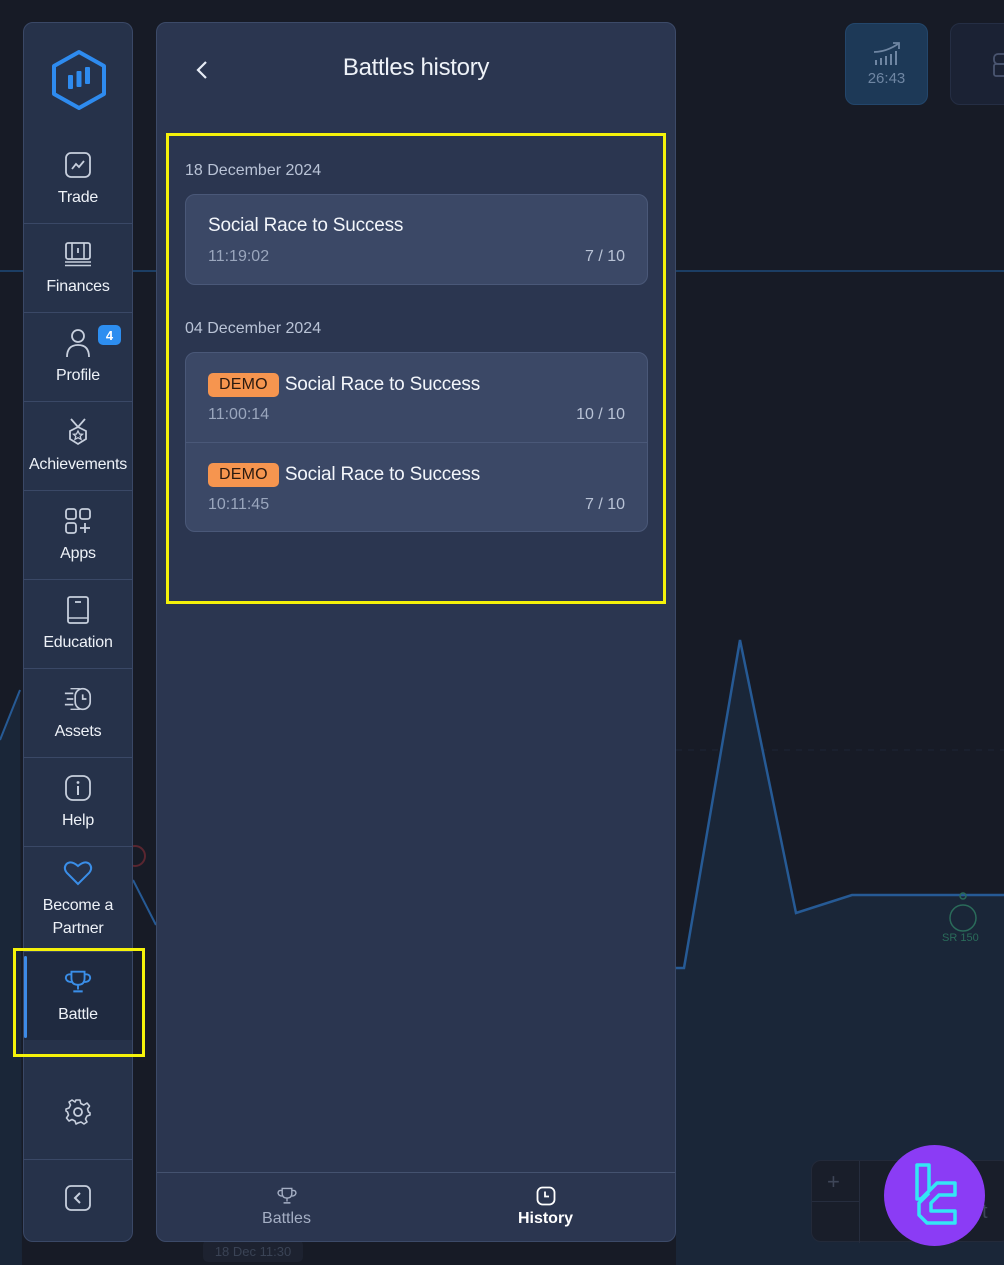 The image size is (1004, 1265). I want to click on panel-tab-bar: Battles History, so click(416, 1206).